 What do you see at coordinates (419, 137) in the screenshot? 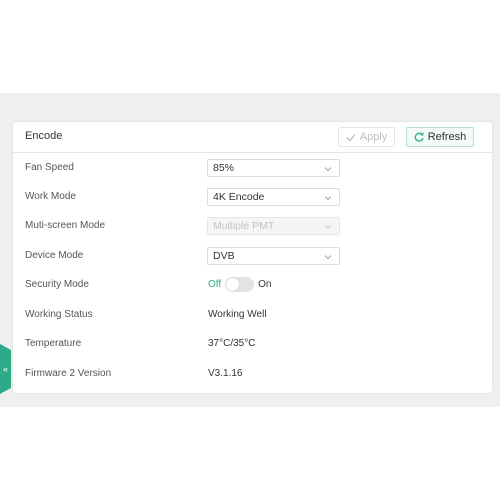
I see `refresh-icon` at bounding box center [419, 137].